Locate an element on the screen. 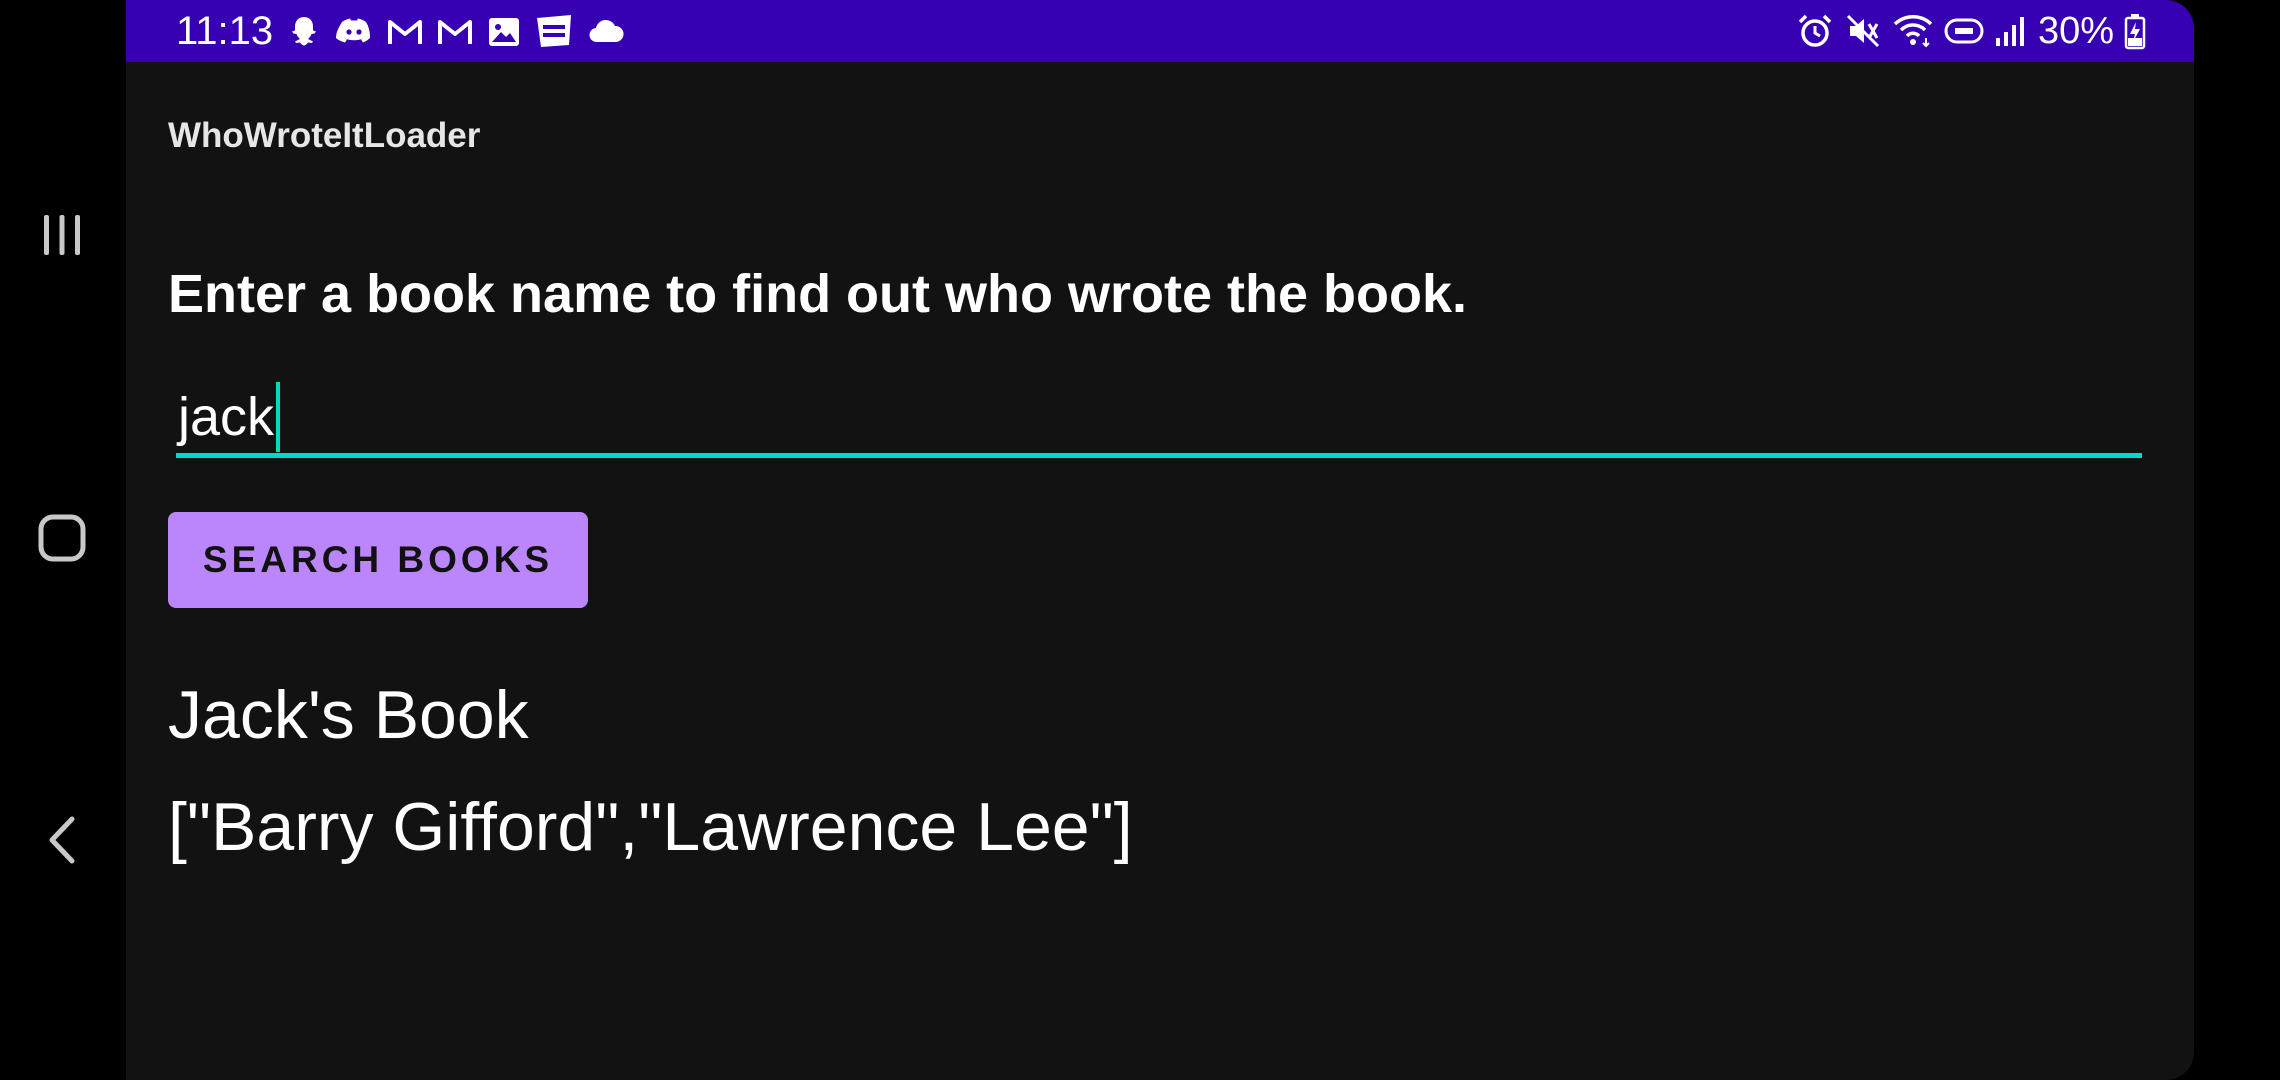 The image size is (2280, 1080). cloud-icon is located at coordinates (606, 31).